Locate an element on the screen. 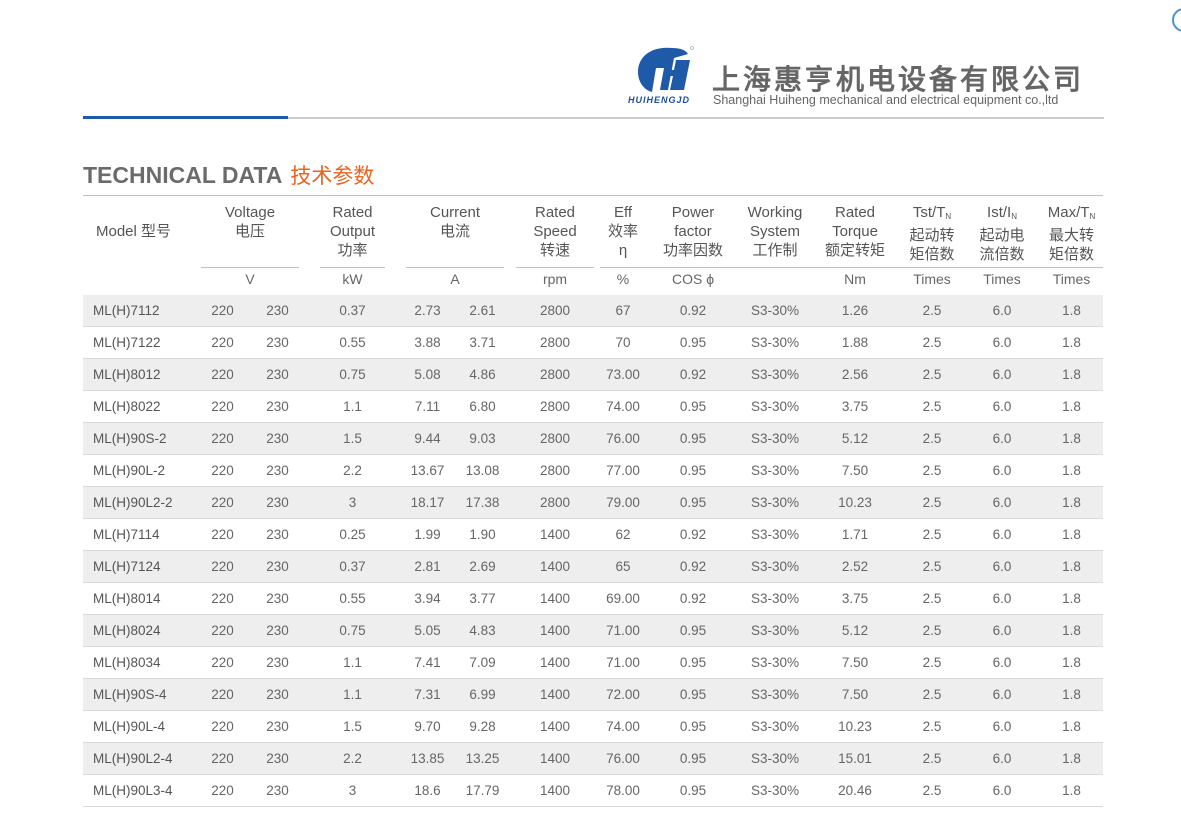 This screenshot has width=1181, height=833. data-cell: 1.26 is located at coordinates (855, 308).